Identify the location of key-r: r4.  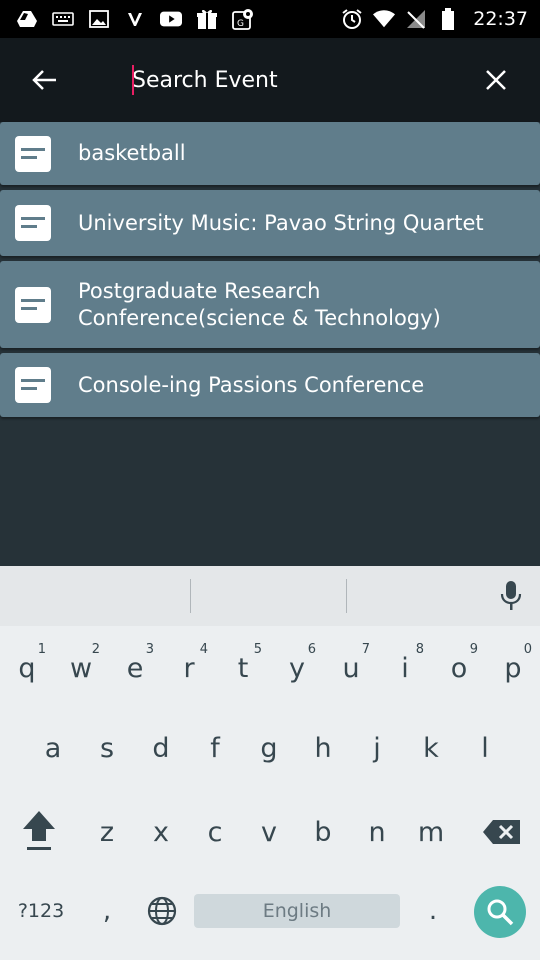
(189, 668).